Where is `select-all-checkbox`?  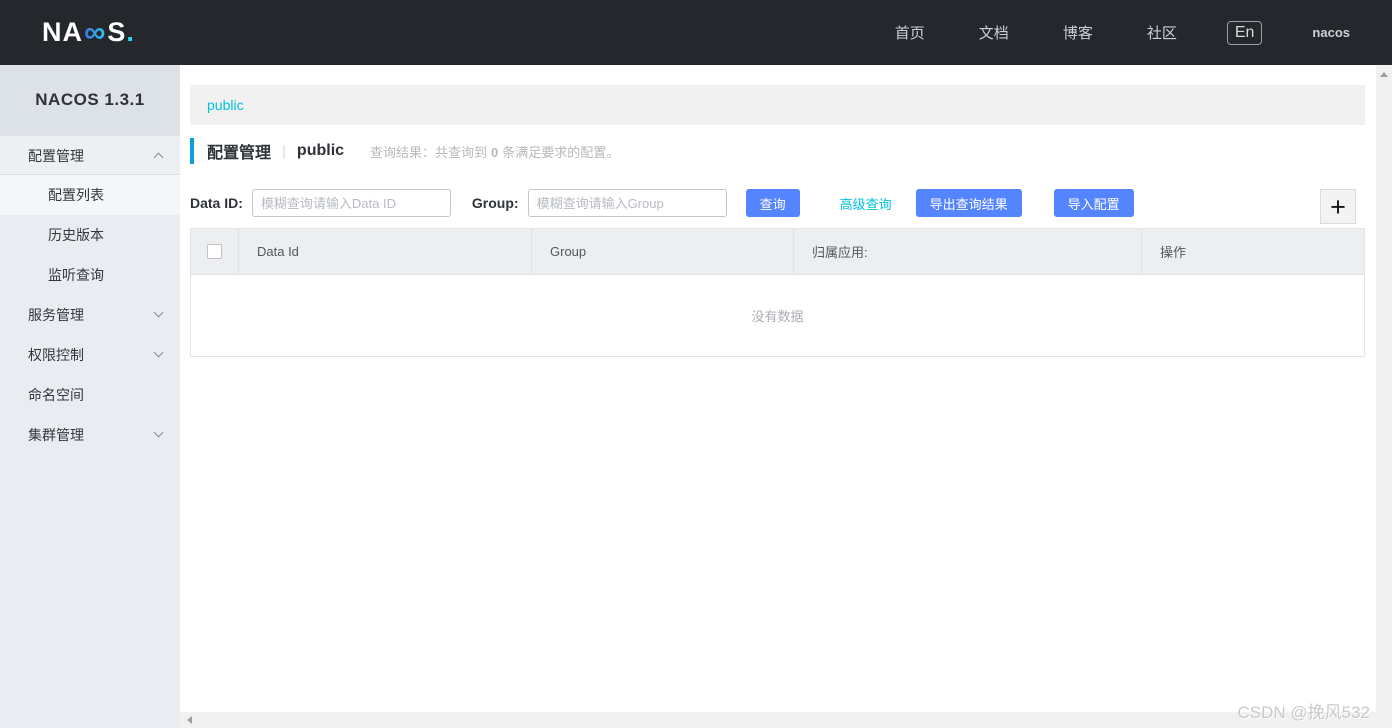
select-all-checkbox is located at coordinates (214, 251).